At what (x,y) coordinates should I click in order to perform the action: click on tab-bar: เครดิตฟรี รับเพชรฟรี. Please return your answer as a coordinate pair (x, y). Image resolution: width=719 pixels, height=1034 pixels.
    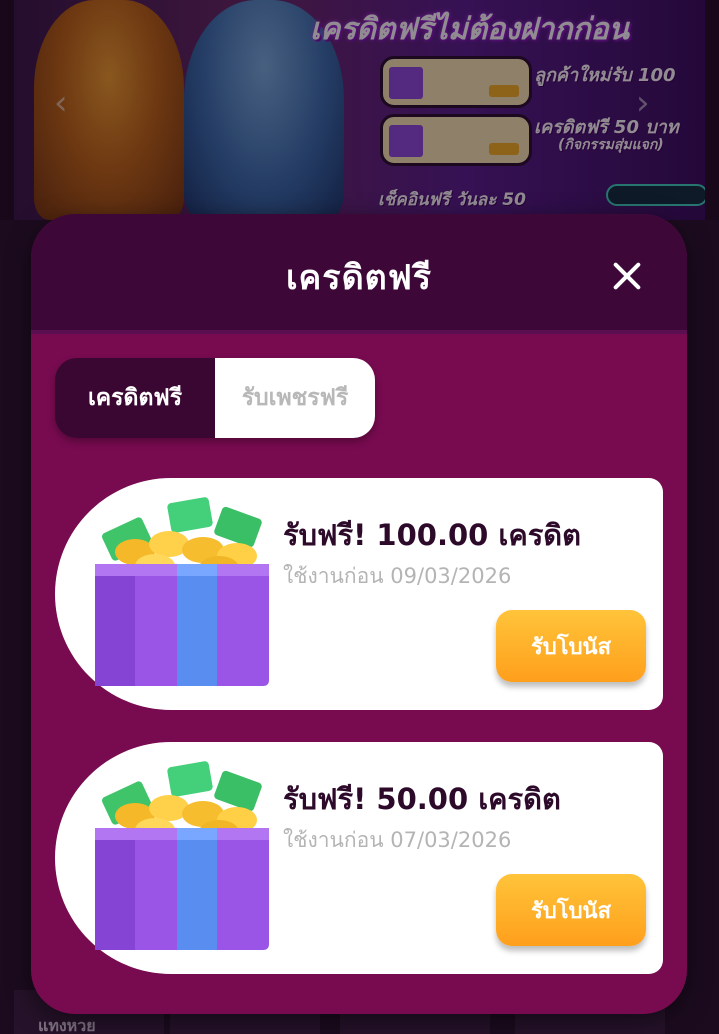
    Looking at the image, I should click on (215, 398).